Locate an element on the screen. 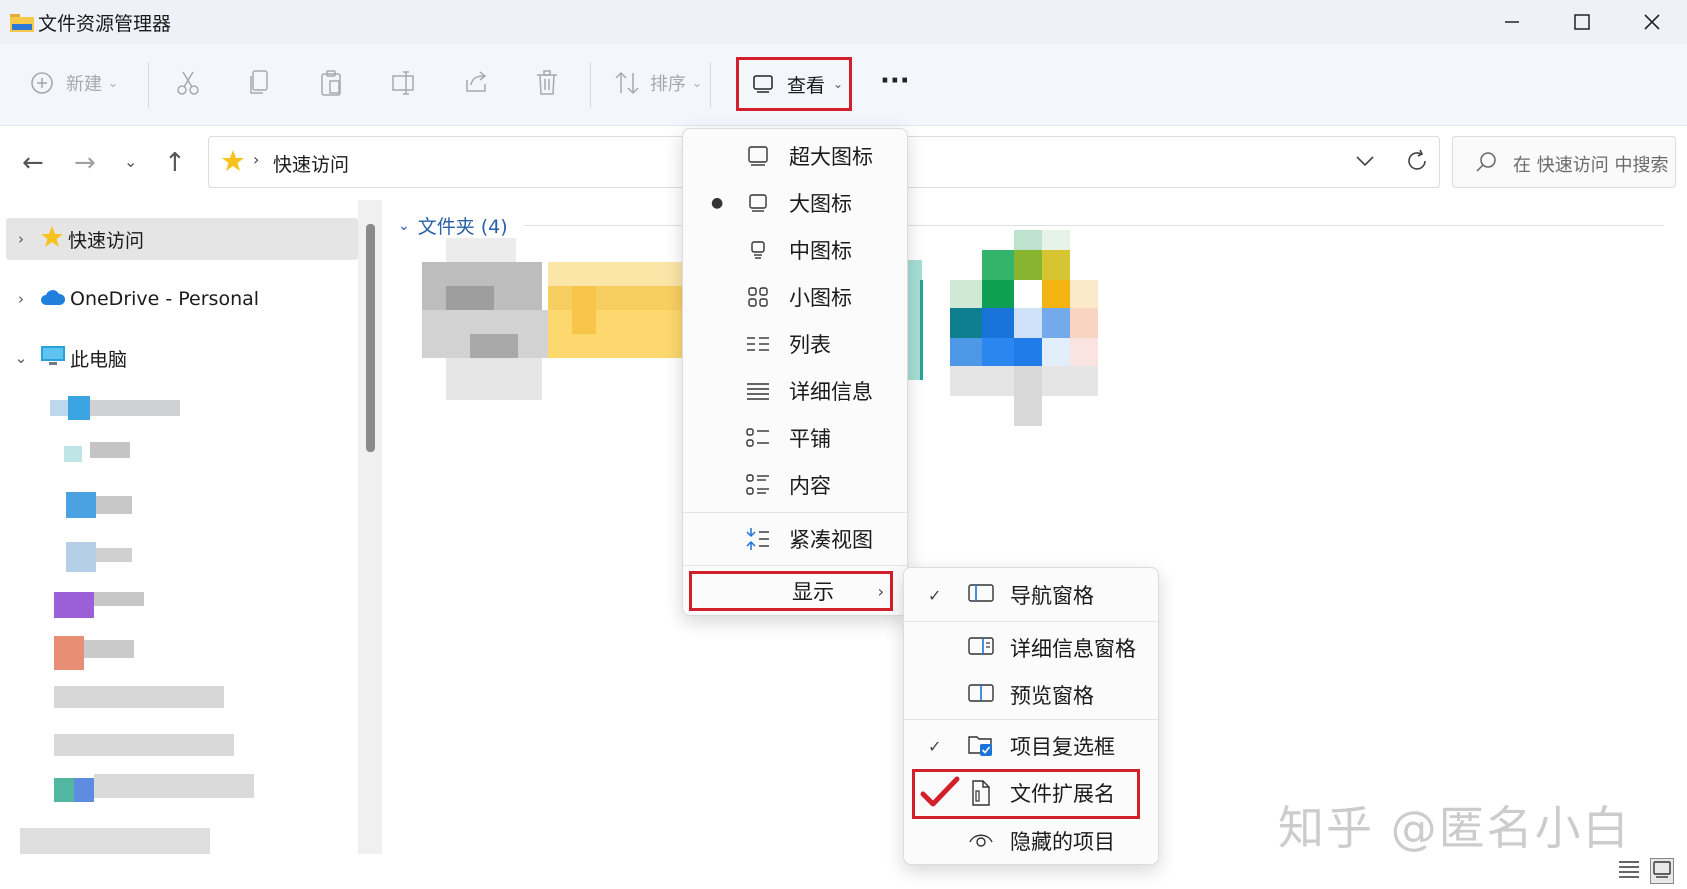  medium-icons-icon is located at coordinates (758, 250).